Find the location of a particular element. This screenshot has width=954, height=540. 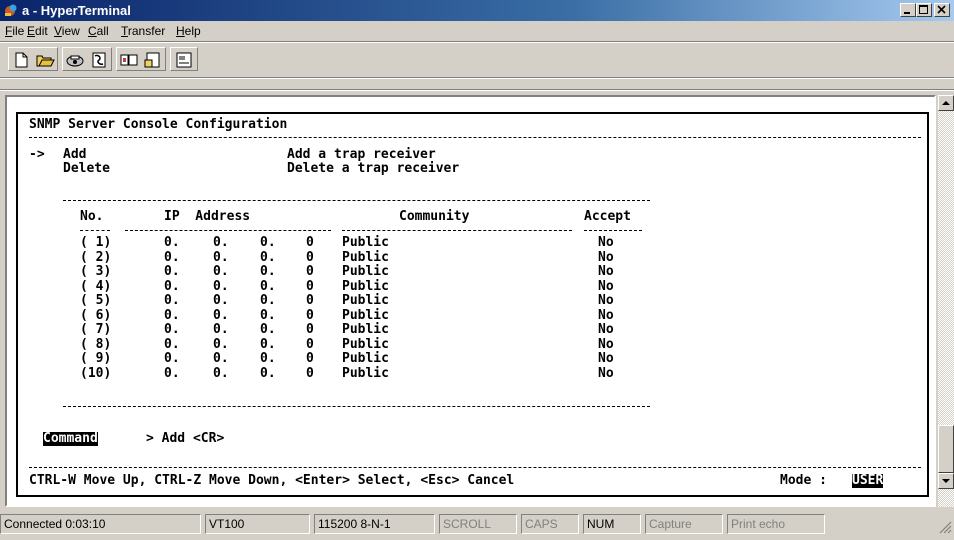

col-underline-community is located at coordinates (457, 230).